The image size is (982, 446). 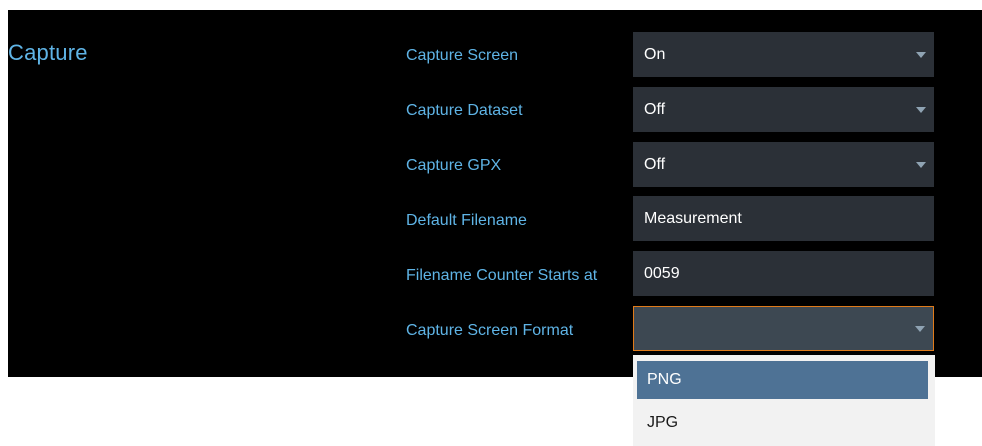 What do you see at coordinates (782, 423) in the screenshot?
I see `format-option-jpg: JPG` at bounding box center [782, 423].